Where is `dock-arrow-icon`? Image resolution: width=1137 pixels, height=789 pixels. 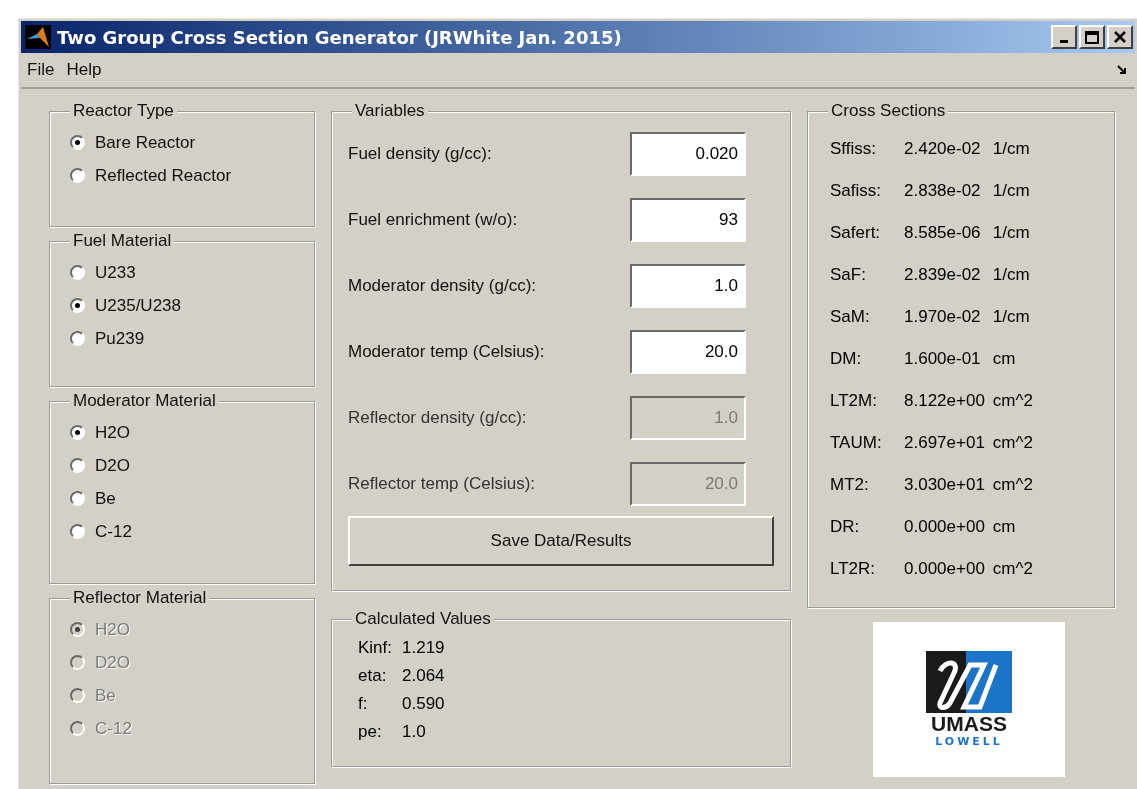 dock-arrow-icon is located at coordinates (1122, 70).